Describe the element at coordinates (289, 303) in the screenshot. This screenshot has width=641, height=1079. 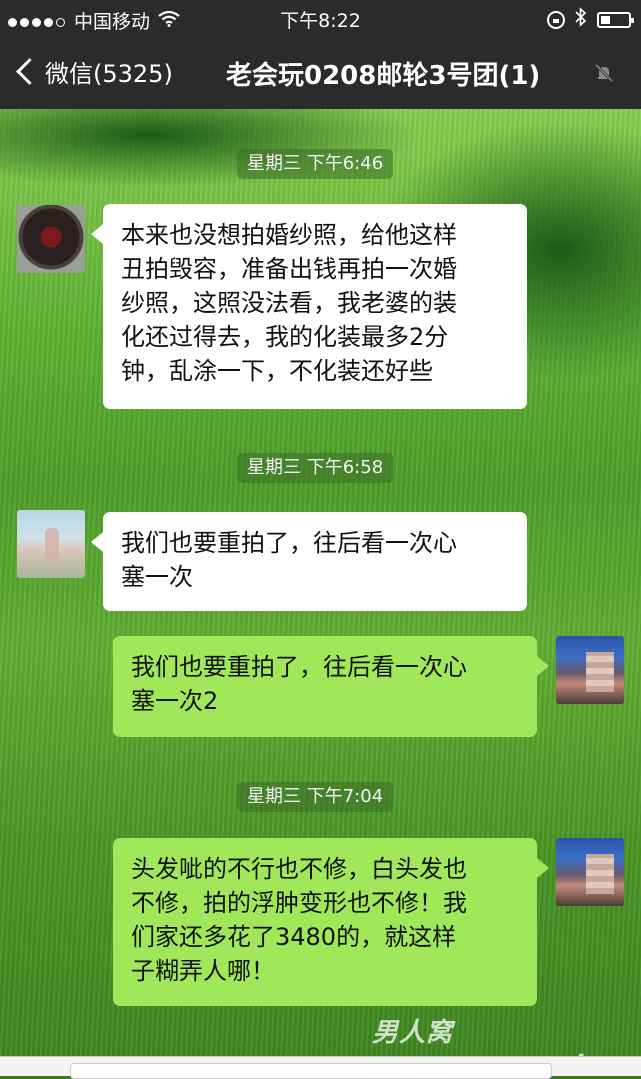
I see `message-line: 纱照，这照没法看，我老婆的装` at that location.